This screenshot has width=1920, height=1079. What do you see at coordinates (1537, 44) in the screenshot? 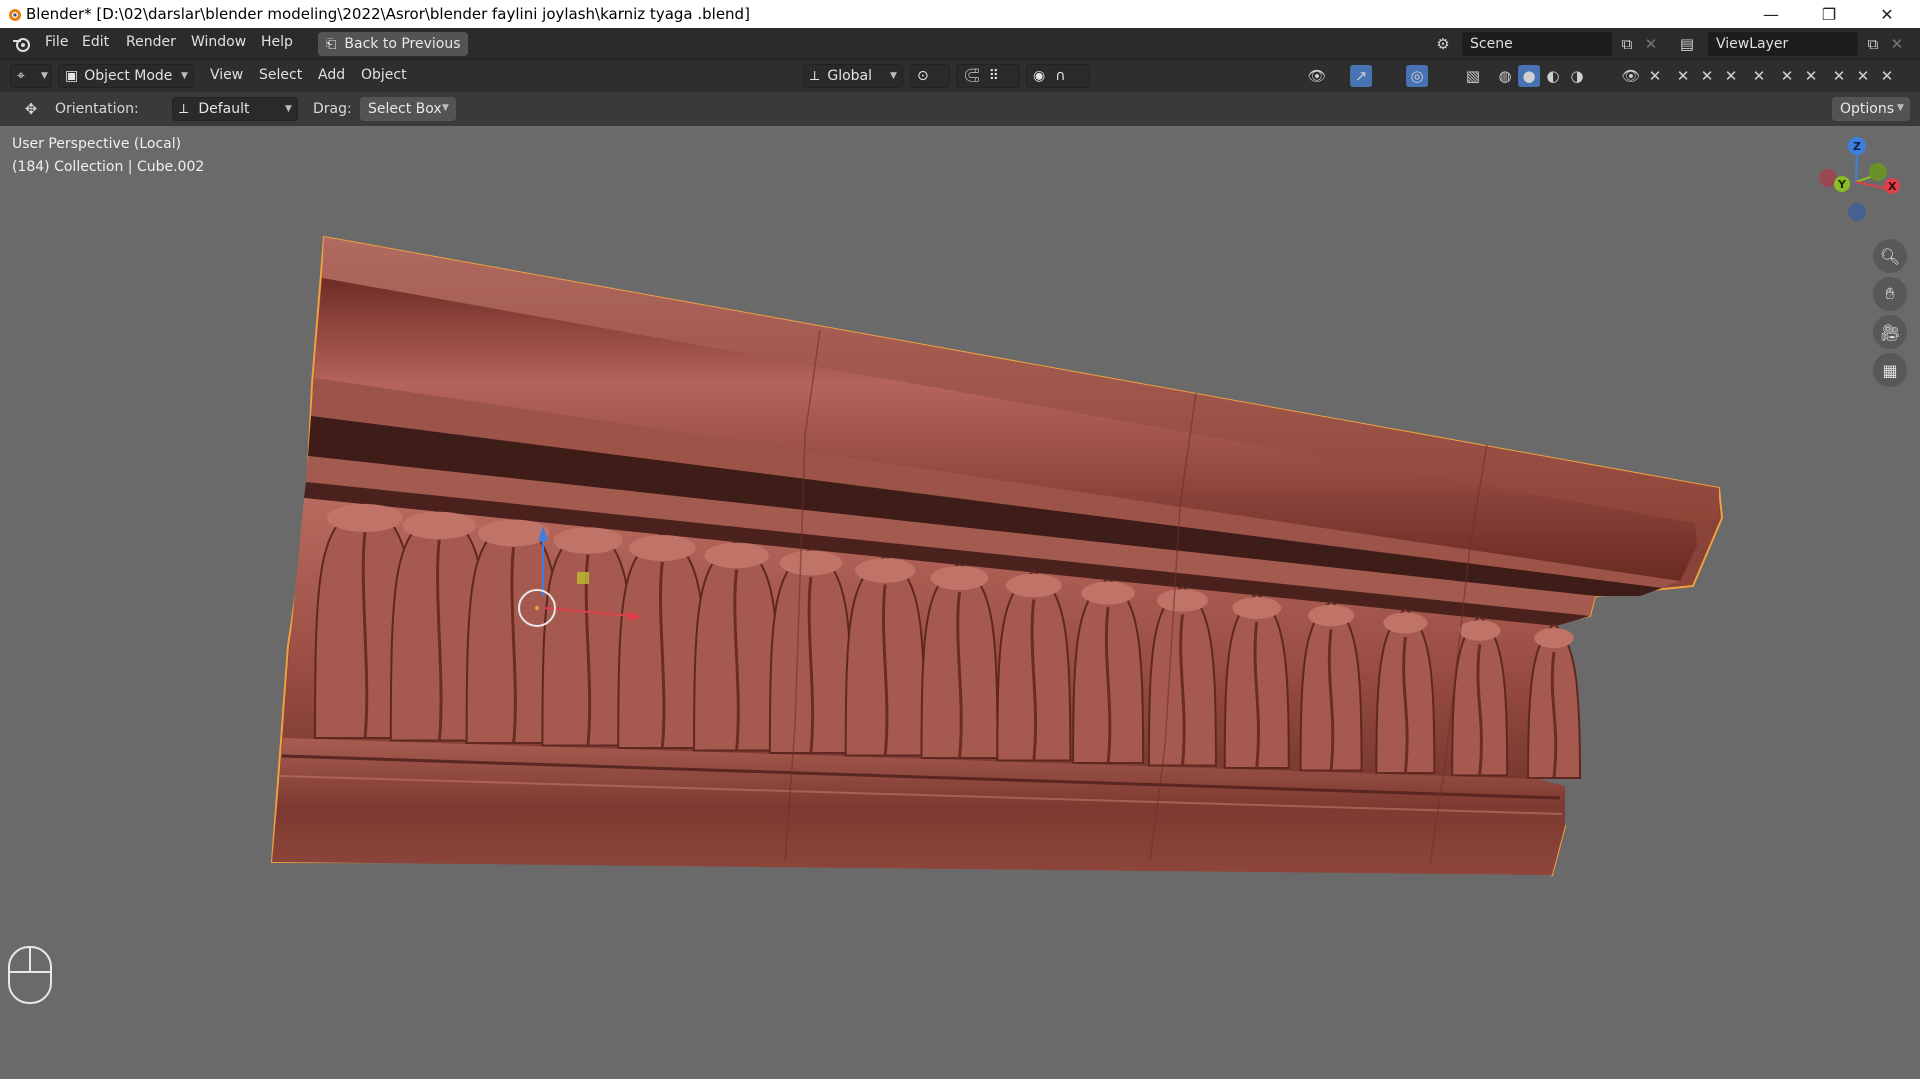
I see `scene-field: Scene` at bounding box center [1537, 44].